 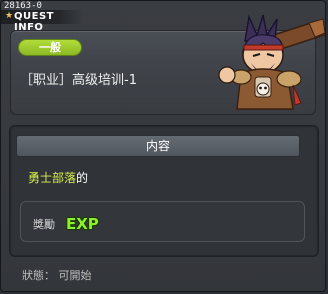 What do you see at coordinates (271, 62) in the screenshot?
I see `character-portrait` at bounding box center [271, 62].